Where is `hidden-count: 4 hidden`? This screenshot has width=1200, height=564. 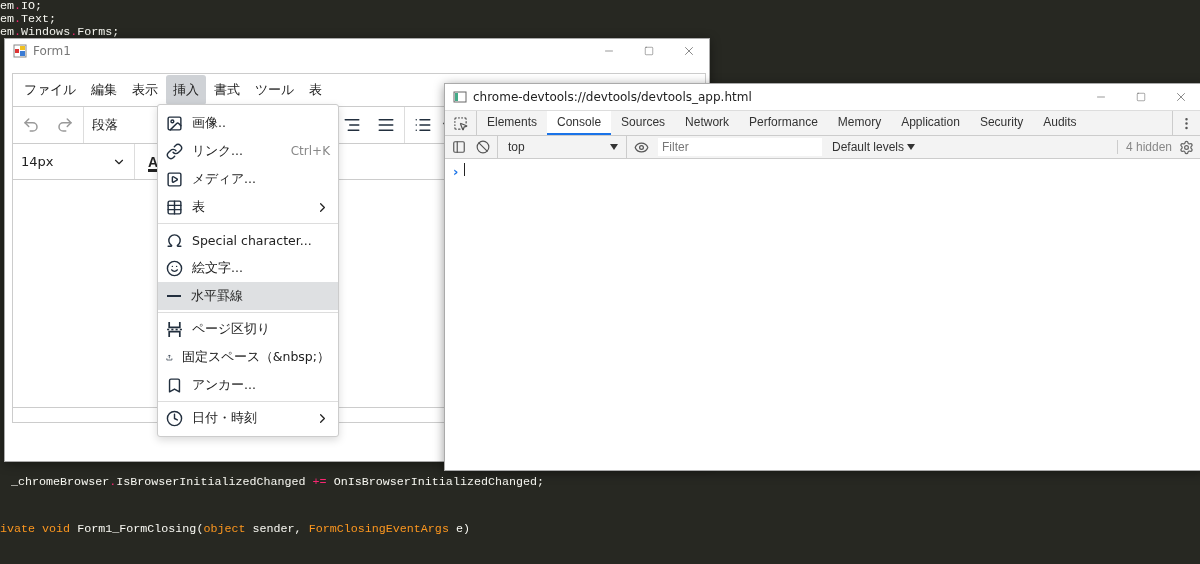
hidden-count: 4 hidden is located at coordinates (1144, 147).